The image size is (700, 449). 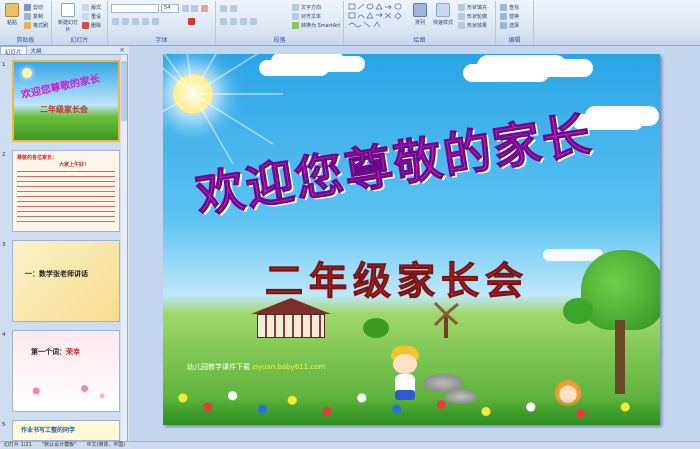 I want to click on language-indicator: 中文(简体，中国), so click(x=106, y=445).